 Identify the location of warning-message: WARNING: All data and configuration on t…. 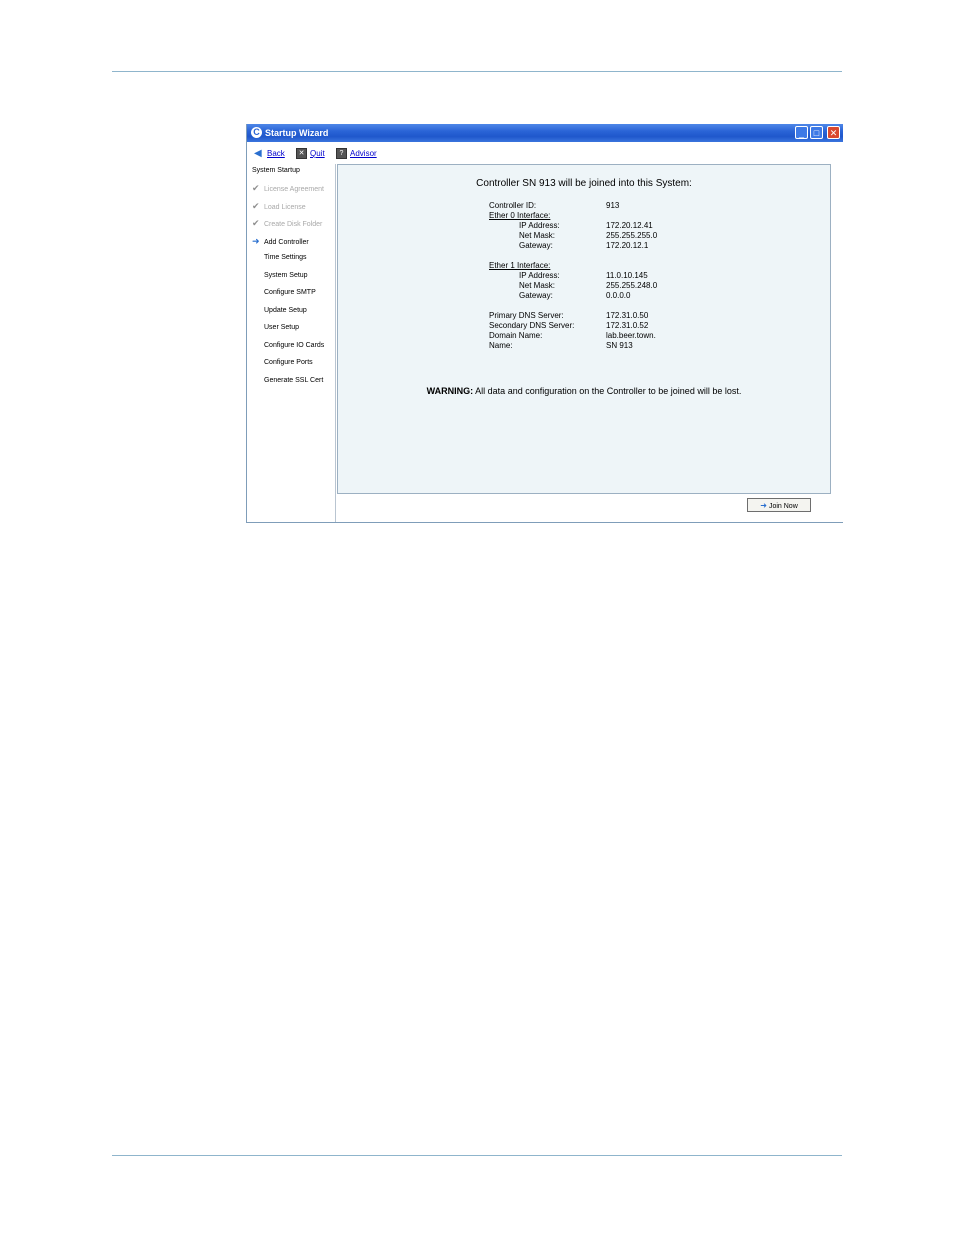
(584, 391).